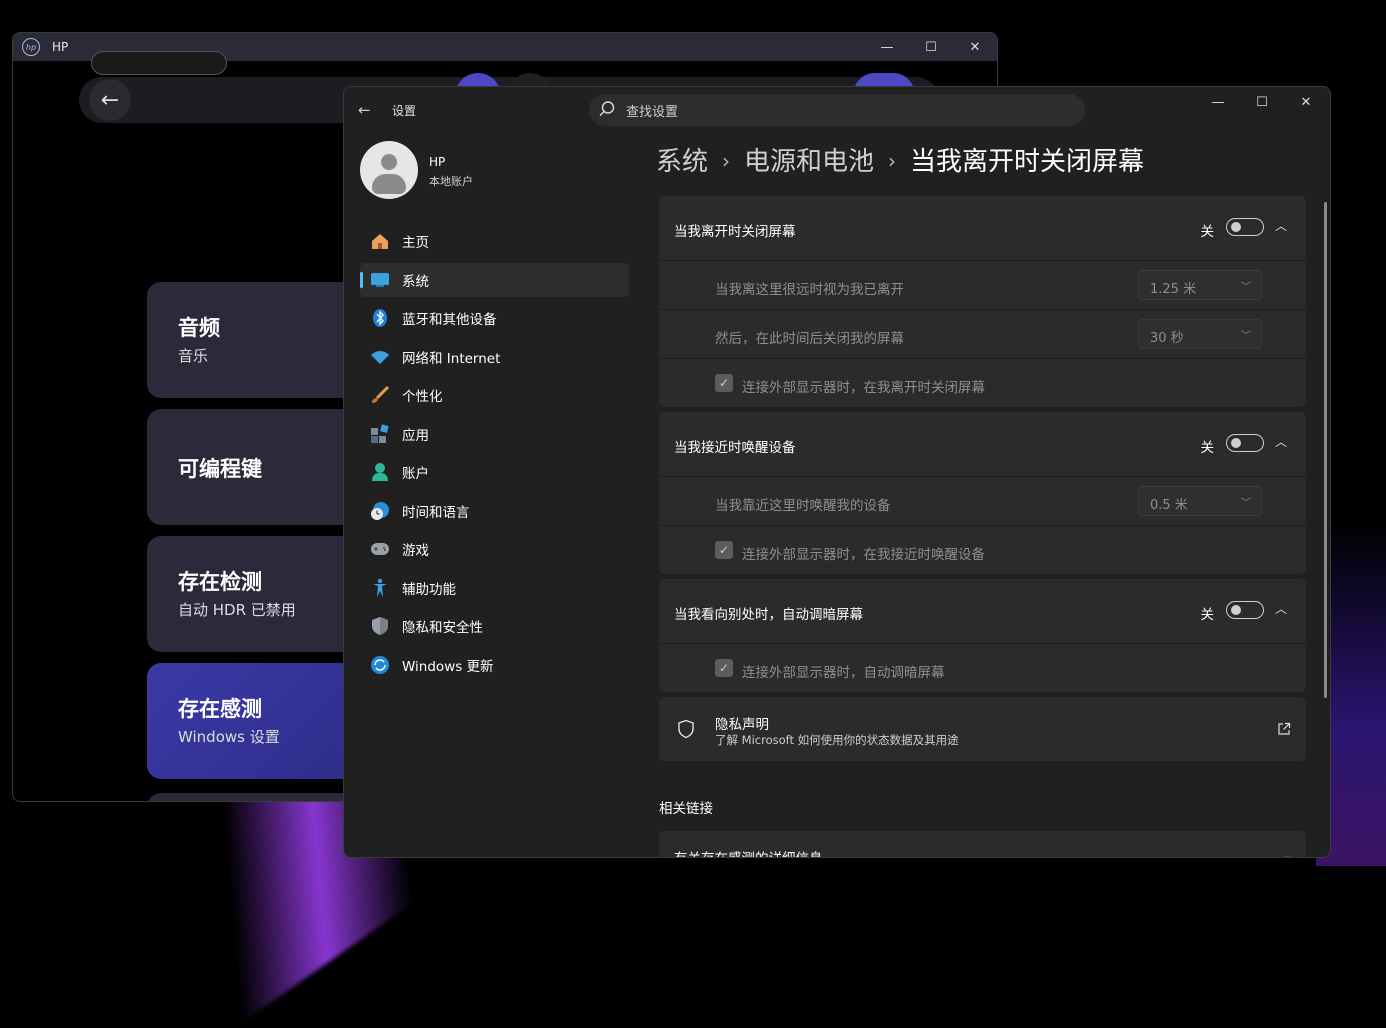 This screenshot has width=1386, height=1028. Describe the element at coordinates (404, 111) in the screenshot. I see `window-title: 设置` at that location.